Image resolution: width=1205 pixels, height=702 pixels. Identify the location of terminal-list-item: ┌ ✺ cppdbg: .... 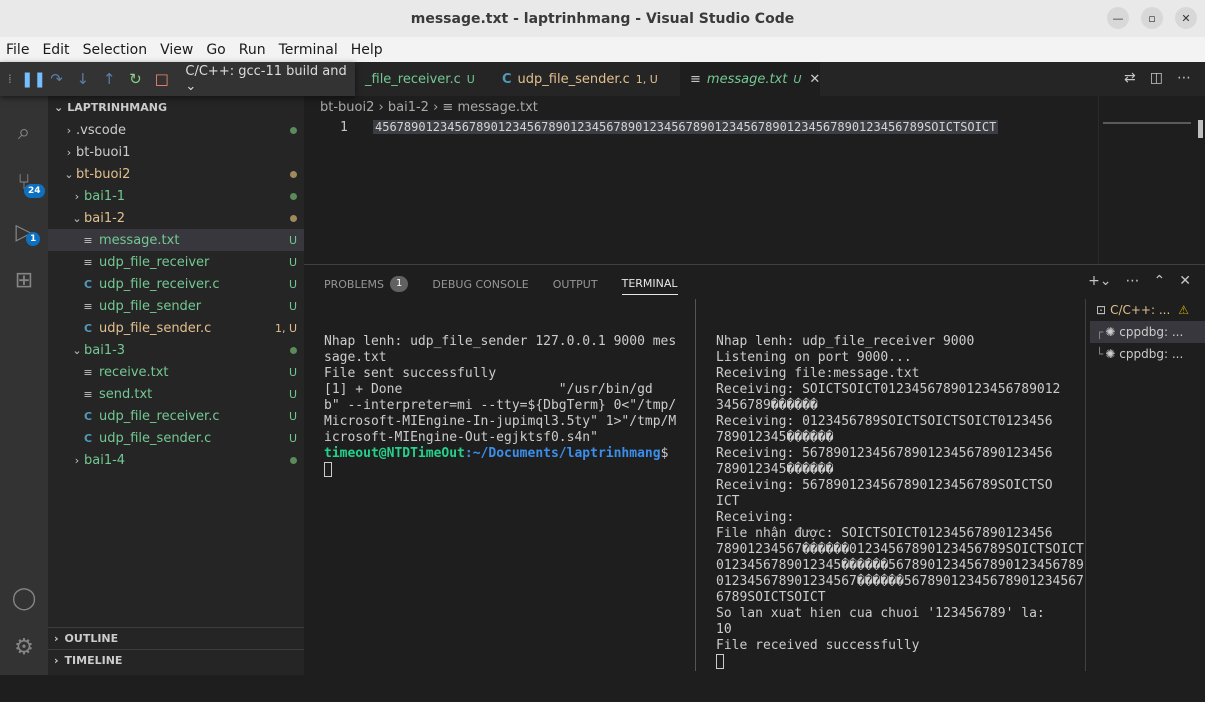
(1147, 332).